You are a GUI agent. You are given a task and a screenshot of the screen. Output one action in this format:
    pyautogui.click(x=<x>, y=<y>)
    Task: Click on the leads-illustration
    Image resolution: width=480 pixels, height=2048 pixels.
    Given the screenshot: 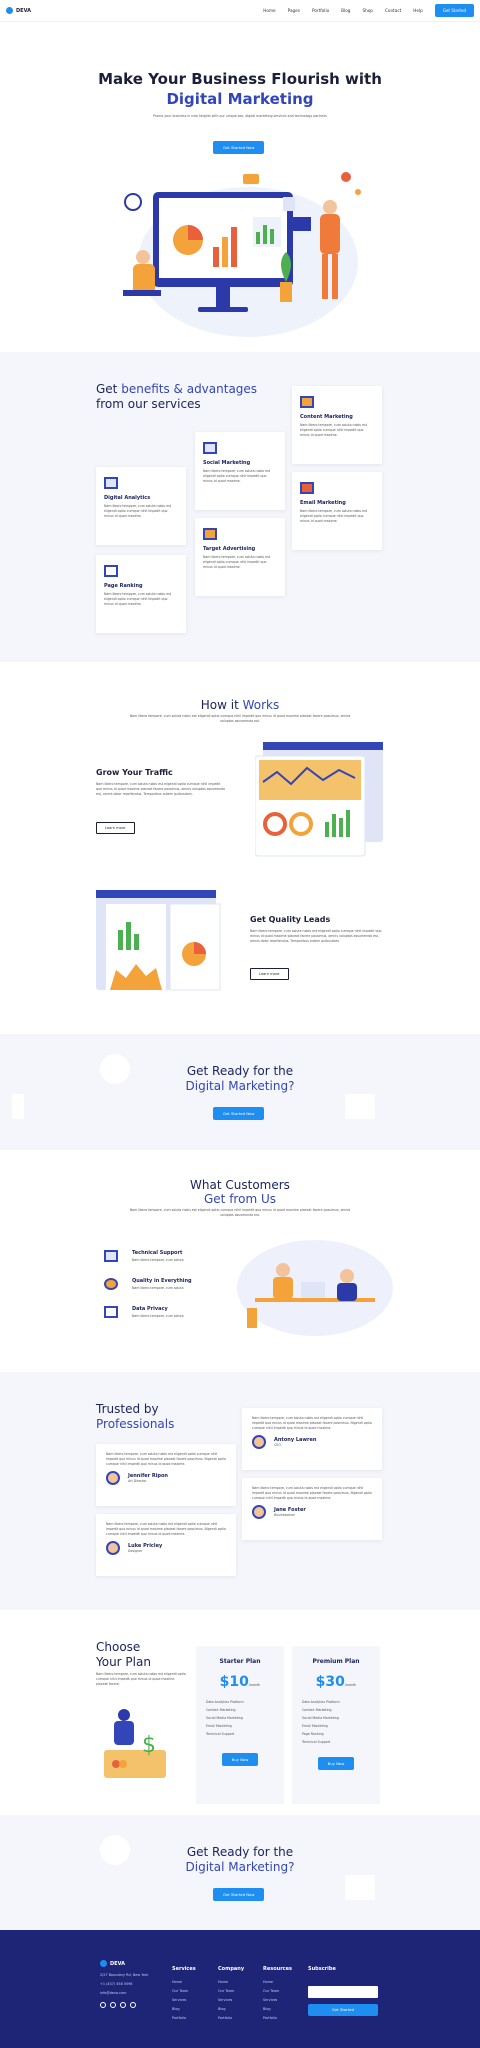 What is the action you would take?
    pyautogui.click(x=158, y=940)
    